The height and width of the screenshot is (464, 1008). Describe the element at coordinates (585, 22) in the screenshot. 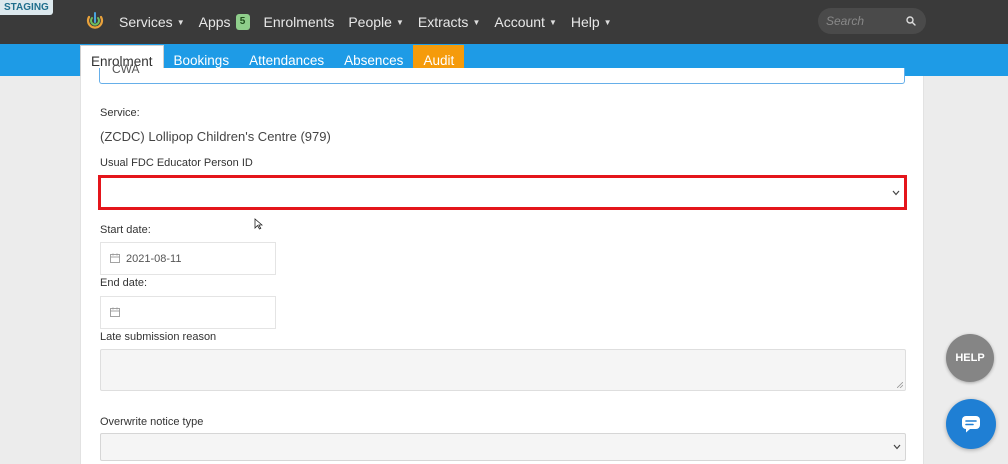

I see `nav-help-label: Help` at that location.